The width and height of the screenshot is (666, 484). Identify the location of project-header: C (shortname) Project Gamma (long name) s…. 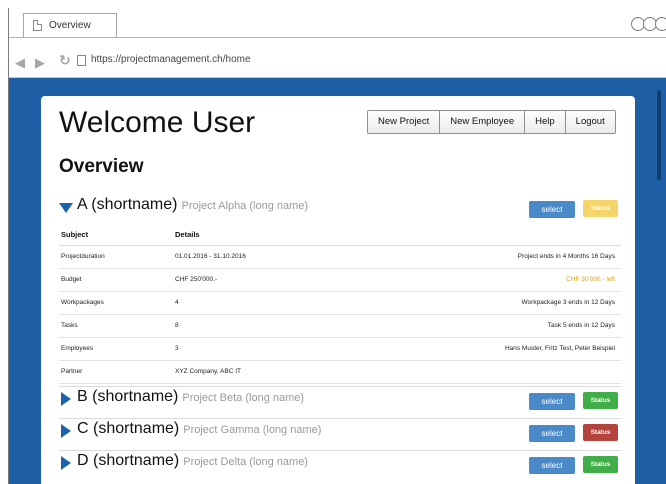
(340, 431).